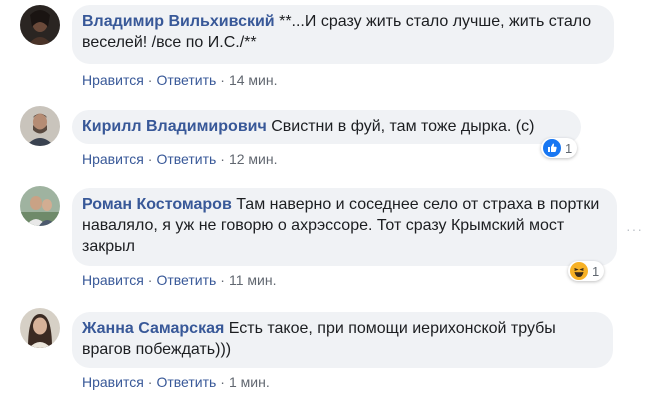 The width and height of the screenshot is (650, 401). I want to click on comment-actions: Нравится · Ответить · 14 мин., so click(180, 80).